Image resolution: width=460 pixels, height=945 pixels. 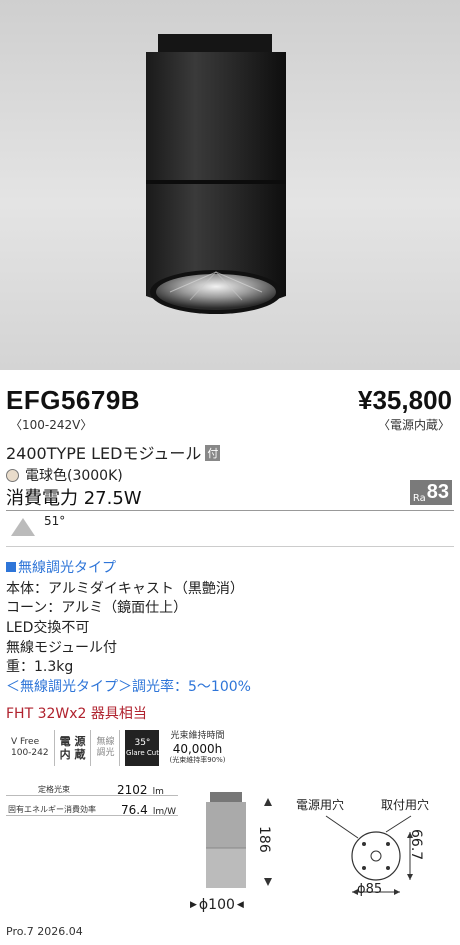 What do you see at coordinates (320, 805) in the screenshot?
I see `power-hole-label: 電源用穴` at bounding box center [320, 805].